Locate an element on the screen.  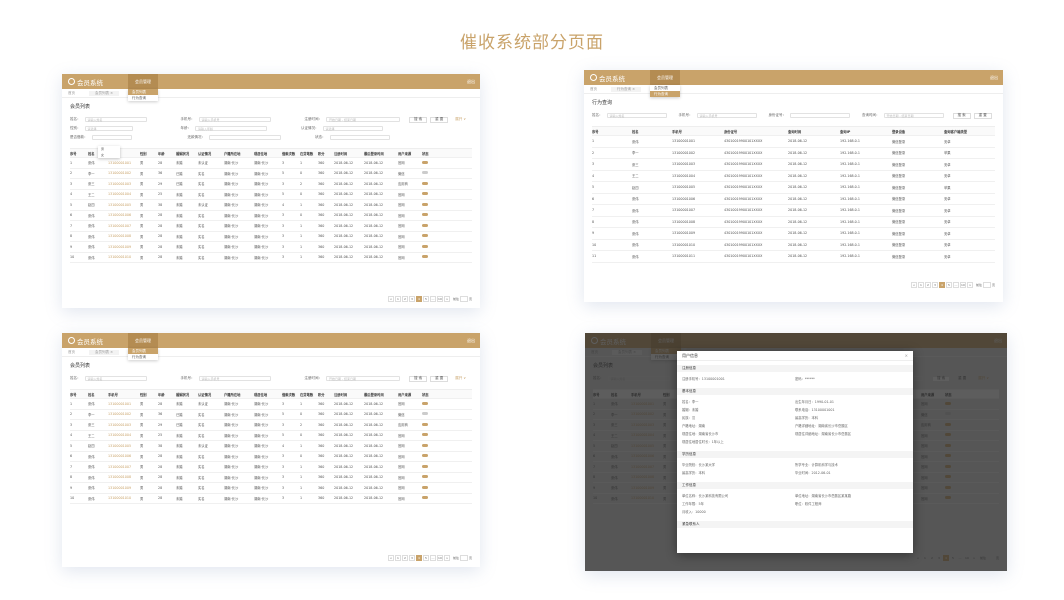
close-icon: × is located at coordinates (906, 355).